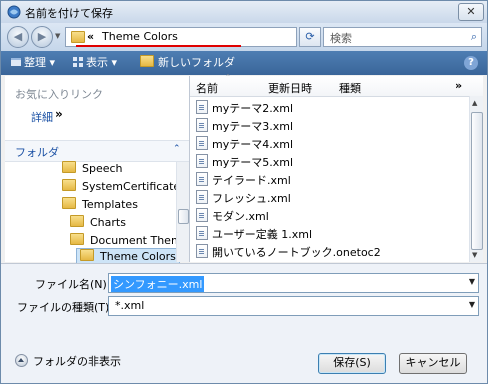 The image size is (488, 384). What do you see at coordinates (253, 162) in the screenshot?
I see `file-name: myテーマ5.xml` at bounding box center [253, 162].